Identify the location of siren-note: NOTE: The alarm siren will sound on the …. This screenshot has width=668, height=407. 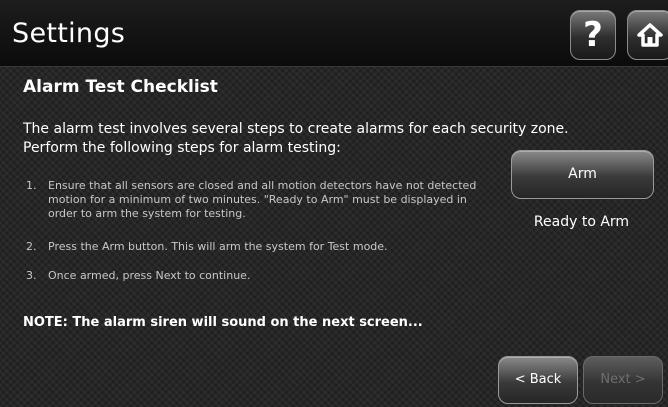
(223, 322).